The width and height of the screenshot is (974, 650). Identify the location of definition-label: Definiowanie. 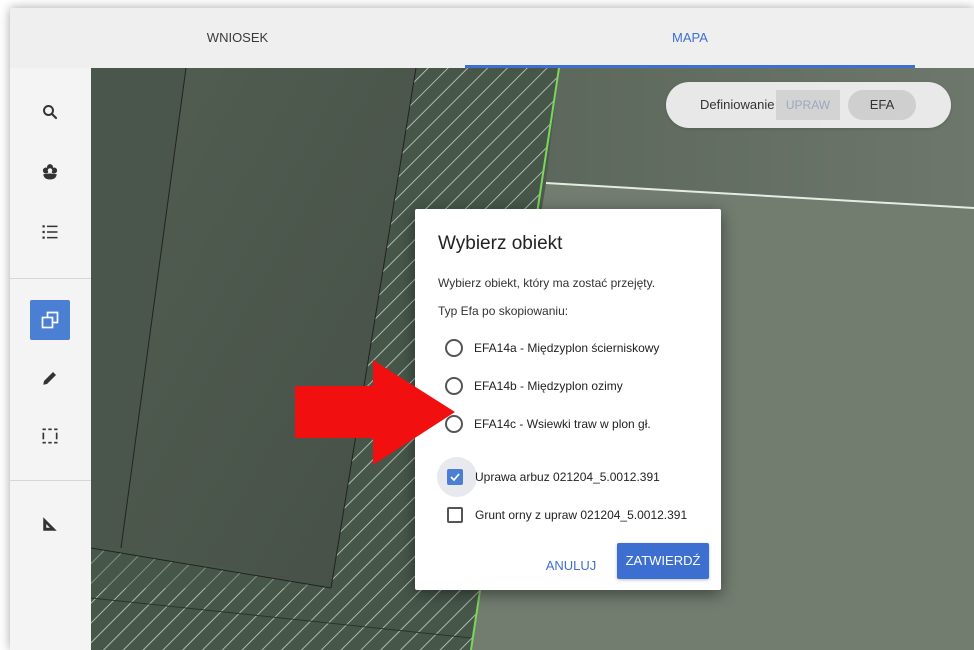
(737, 104).